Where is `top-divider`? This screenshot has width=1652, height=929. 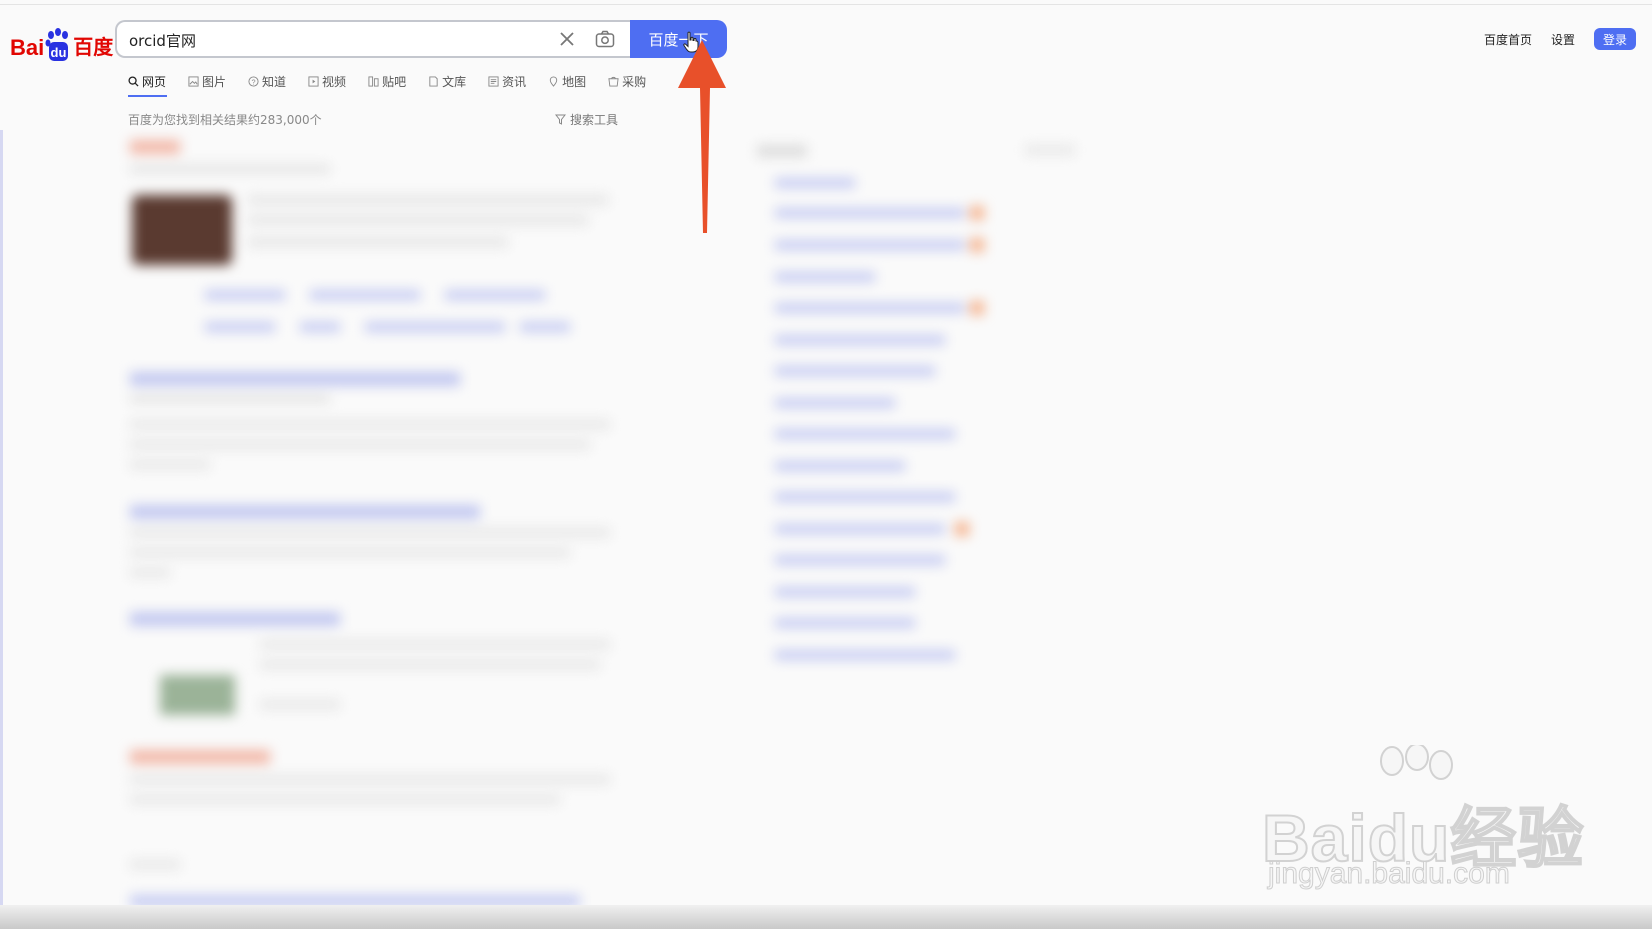 top-divider is located at coordinates (826, 4).